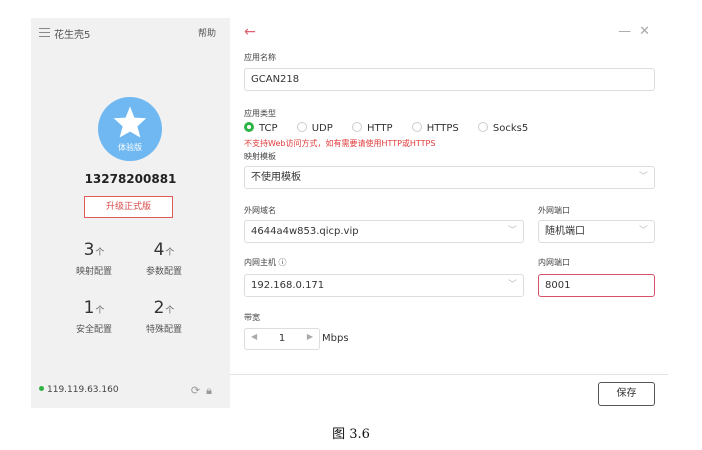  Describe the element at coordinates (449, 79) in the screenshot. I see `app-name-input: GCAN218` at that location.